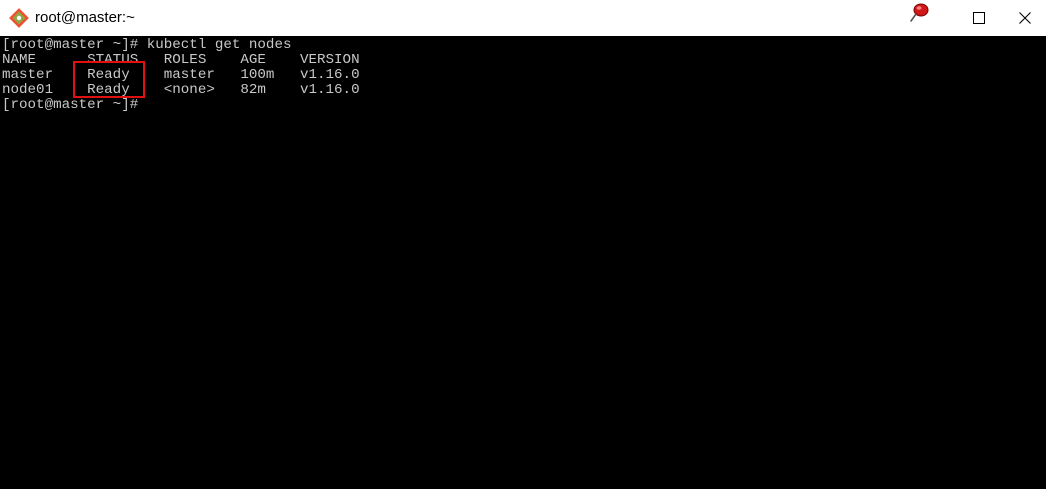 The image size is (1046, 489). What do you see at coordinates (85, 17) in the screenshot?
I see `window-title: root@master:~` at bounding box center [85, 17].